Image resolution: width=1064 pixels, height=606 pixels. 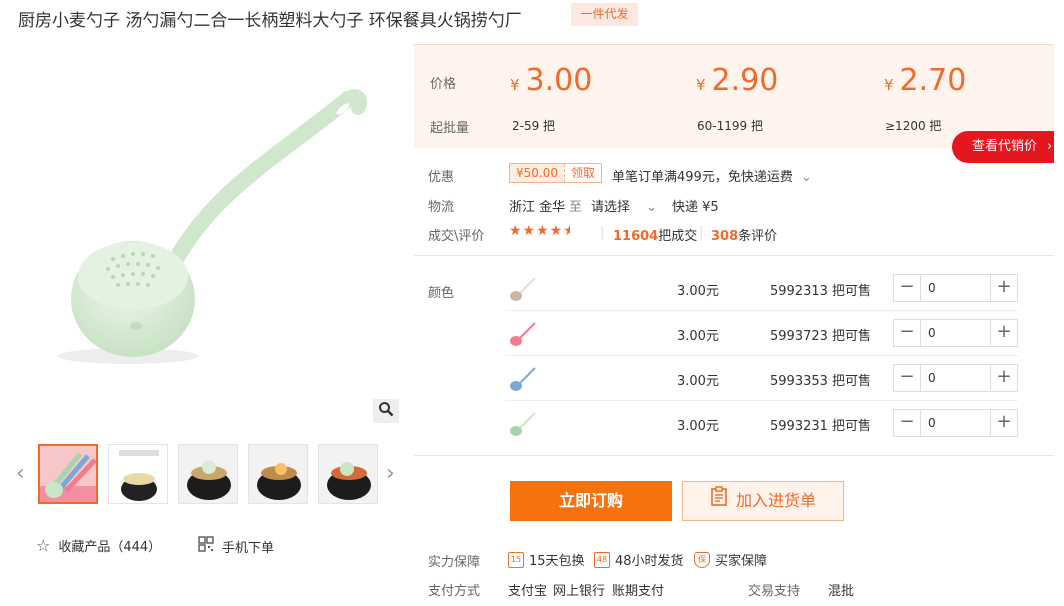 What do you see at coordinates (456, 236) in the screenshot?
I see `reviews-label: 成交\评价` at bounding box center [456, 236].